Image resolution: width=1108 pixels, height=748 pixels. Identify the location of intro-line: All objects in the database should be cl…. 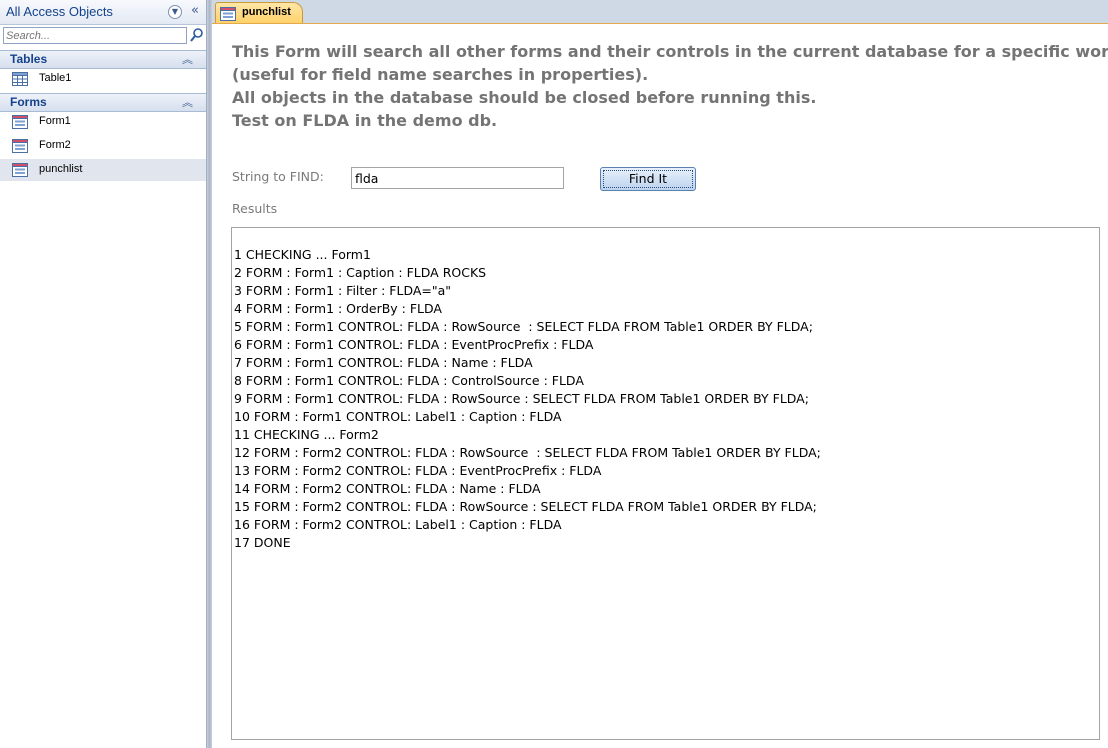
(524, 97).